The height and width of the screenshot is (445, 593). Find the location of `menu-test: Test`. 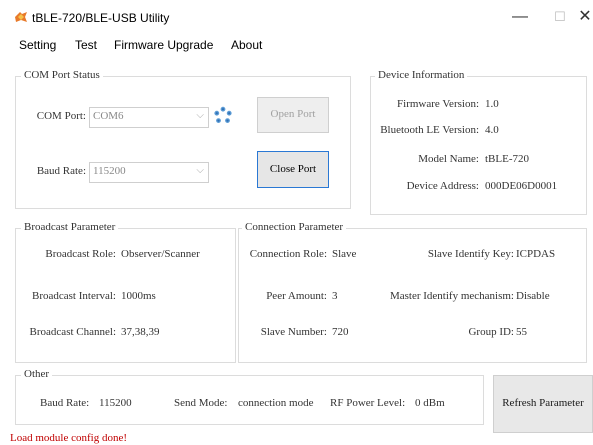

menu-test: Test is located at coordinates (86, 45).